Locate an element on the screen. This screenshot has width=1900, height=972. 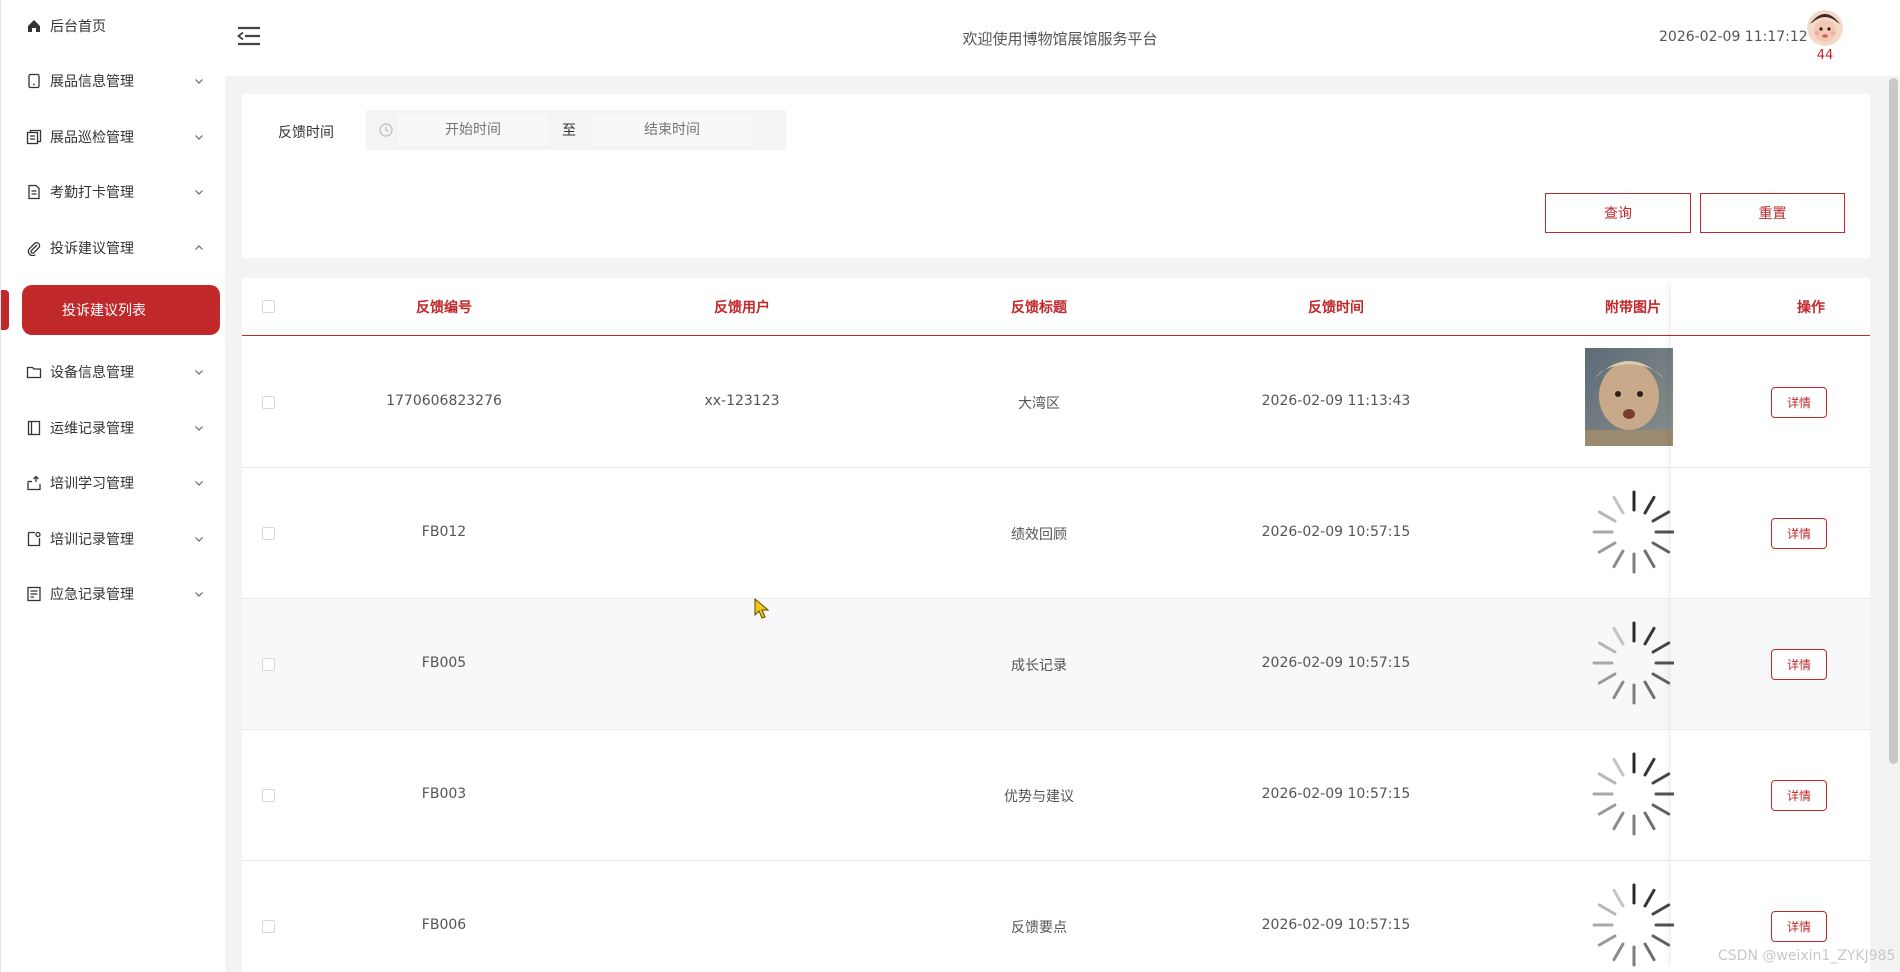
sidebar-item-attendance: 考勤打卡管理 is located at coordinates (113, 192).